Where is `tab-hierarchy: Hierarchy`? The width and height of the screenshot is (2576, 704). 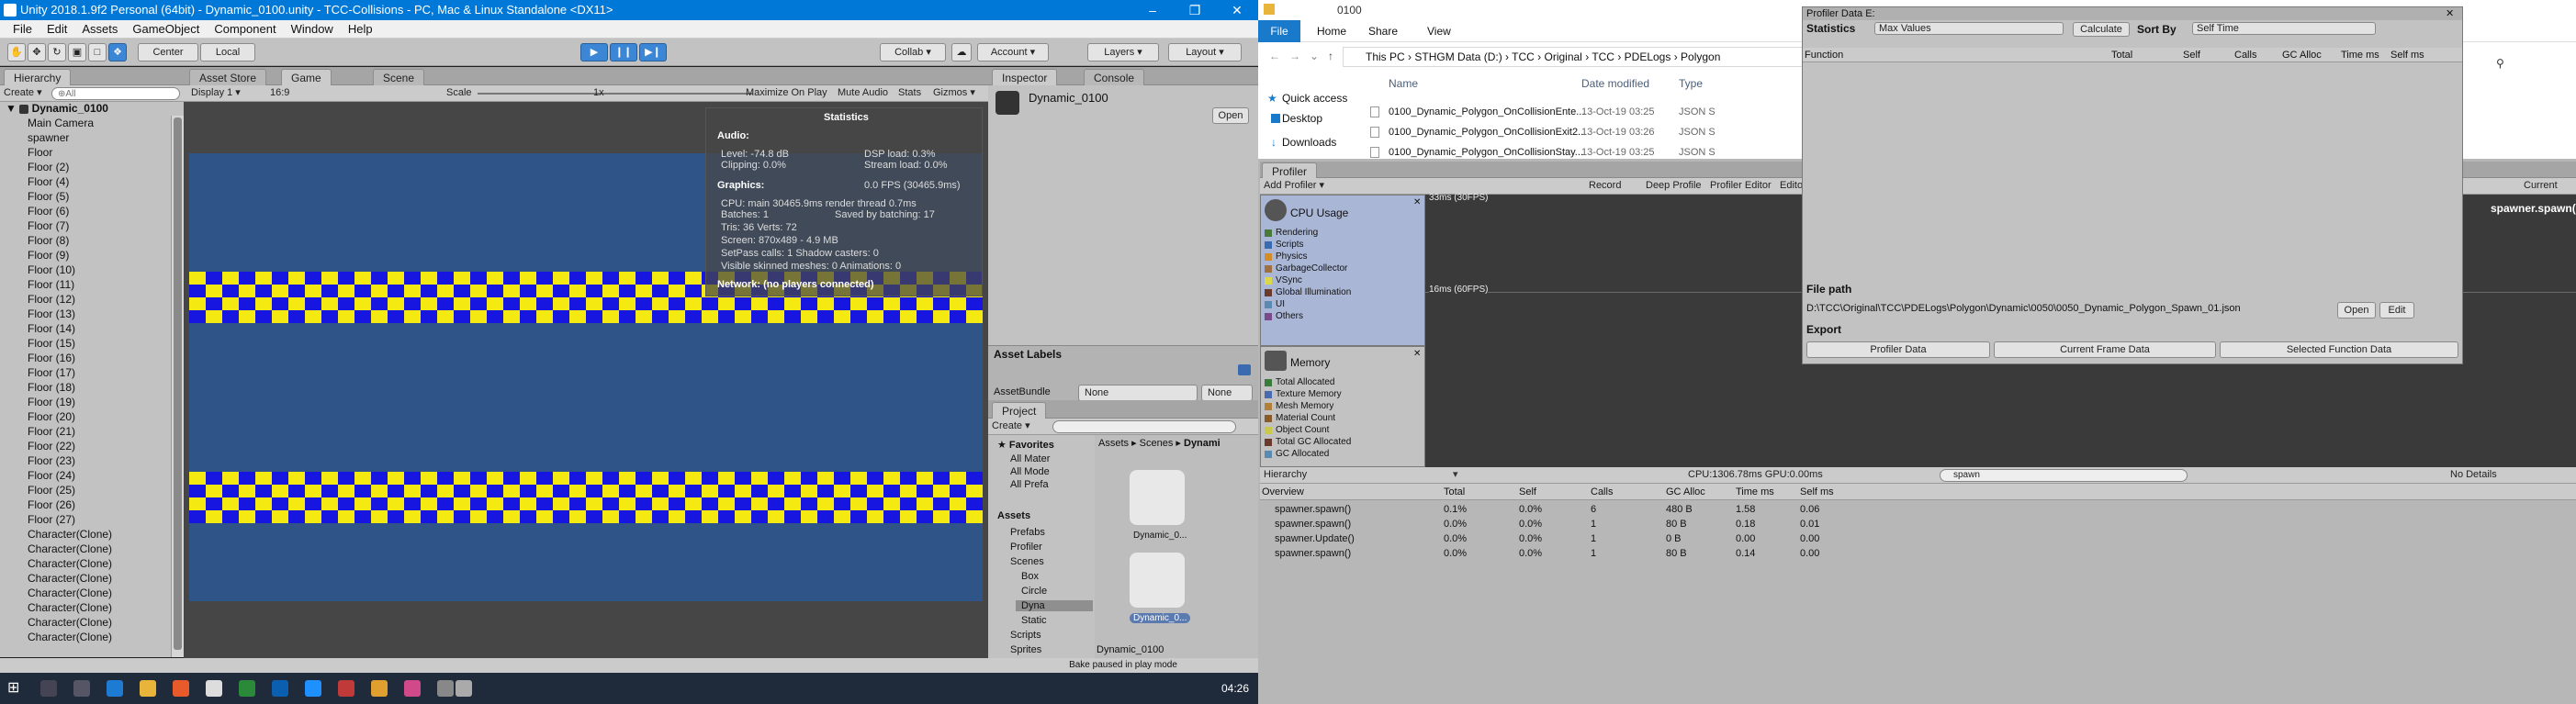 tab-hierarchy: Hierarchy is located at coordinates (38, 77).